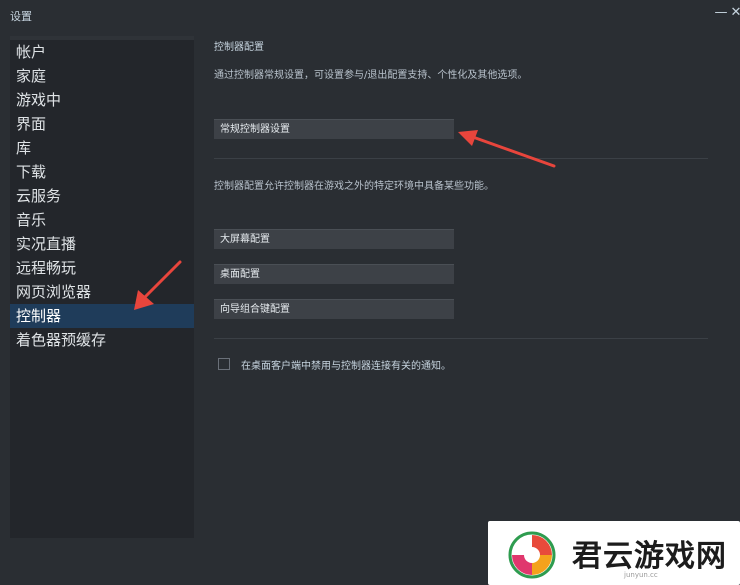  Describe the element at coordinates (239, 47) in the screenshot. I see `section-heading: 控制器配置` at that location.